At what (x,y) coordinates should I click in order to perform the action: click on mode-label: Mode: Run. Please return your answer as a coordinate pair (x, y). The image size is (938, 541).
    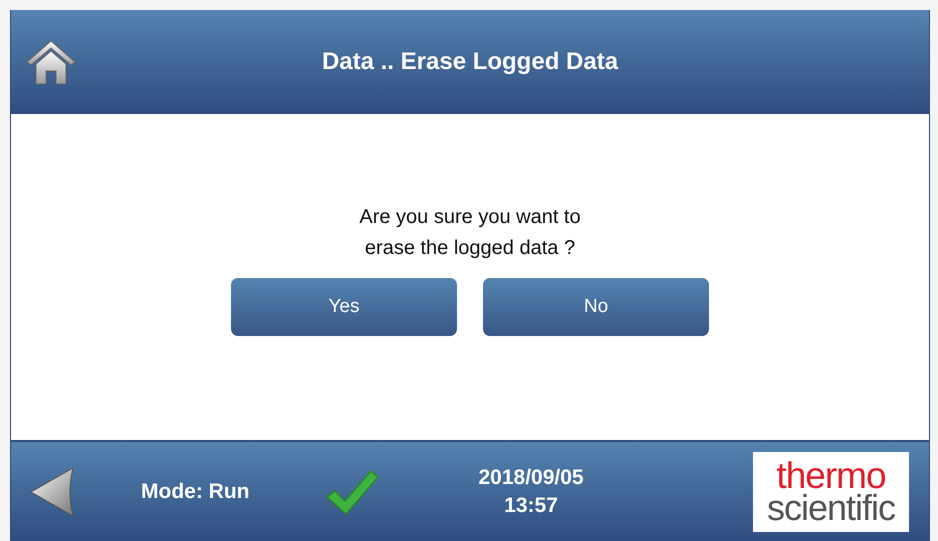
    Looking at the image, I should click on (195, 492).